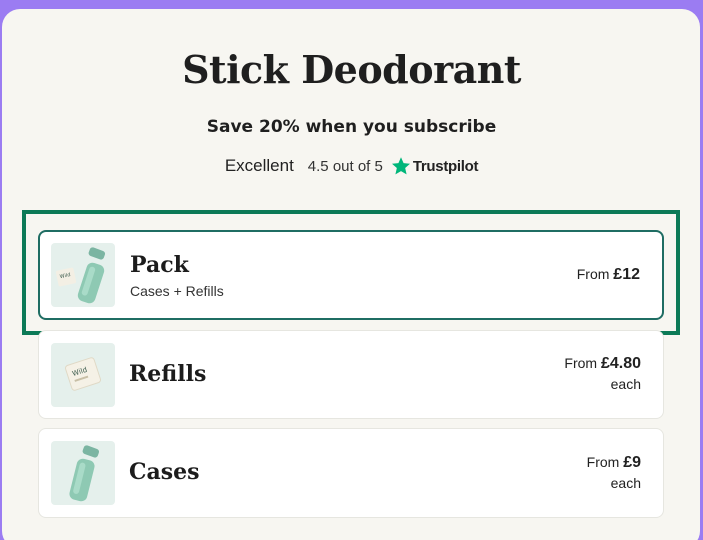 This screenshot has width=703, height=540. What do you see at coordinates (614, 473) in the screenshot?
I see `product-price: From £9 each` at bounding box center [614, 473].